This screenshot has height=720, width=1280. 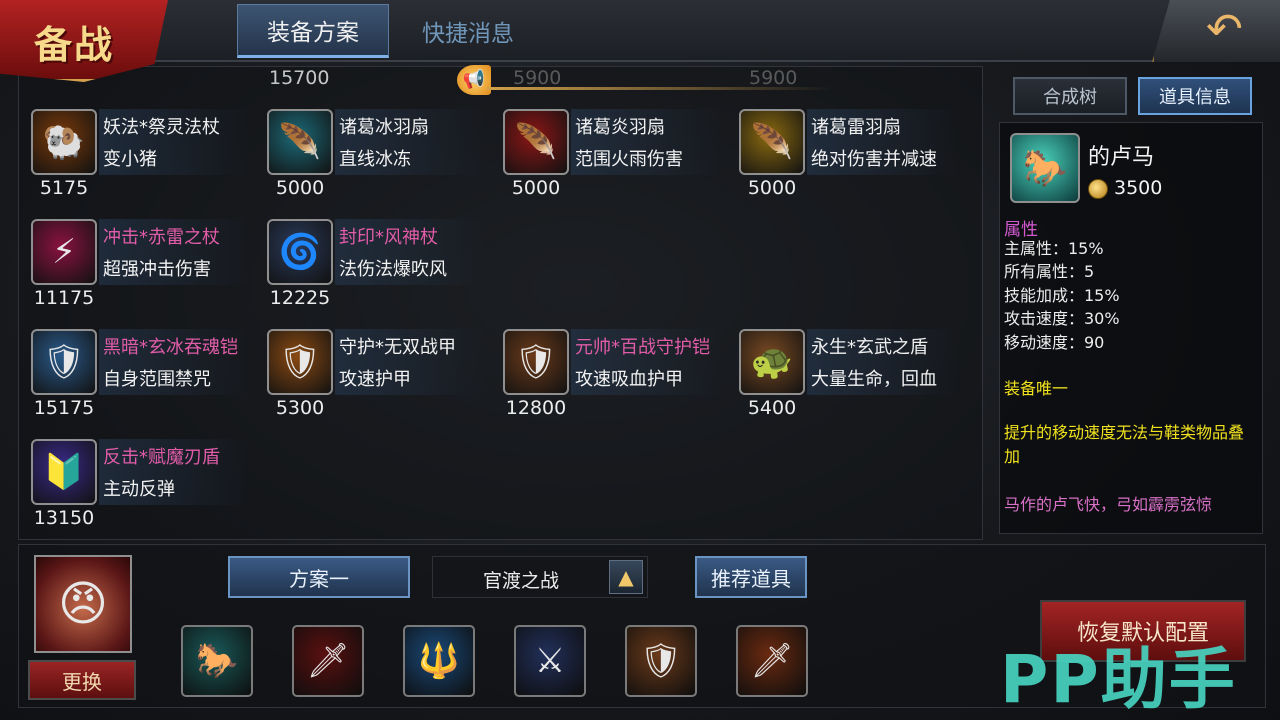 What do you see at coordinates (313, 31) in the screenshot?
I see `tab-equipment-plan: 装备方案` at bounding box center [313, 31].